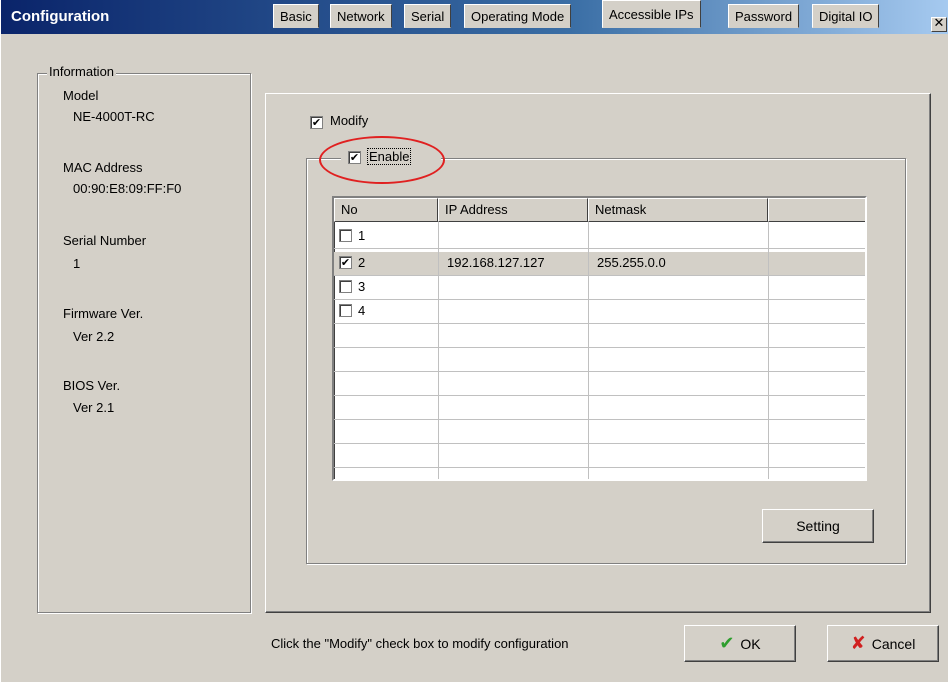  I want to click on row-number: 3, so click(362, 286).